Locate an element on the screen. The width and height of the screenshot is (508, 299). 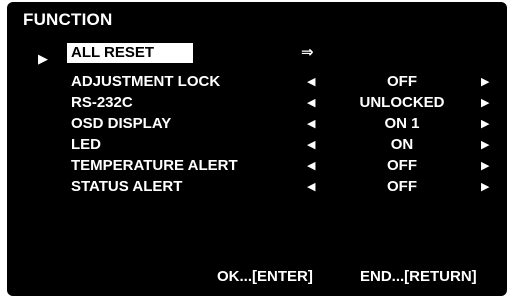
menu-item-value: ON is located at coordinates (402, 144).